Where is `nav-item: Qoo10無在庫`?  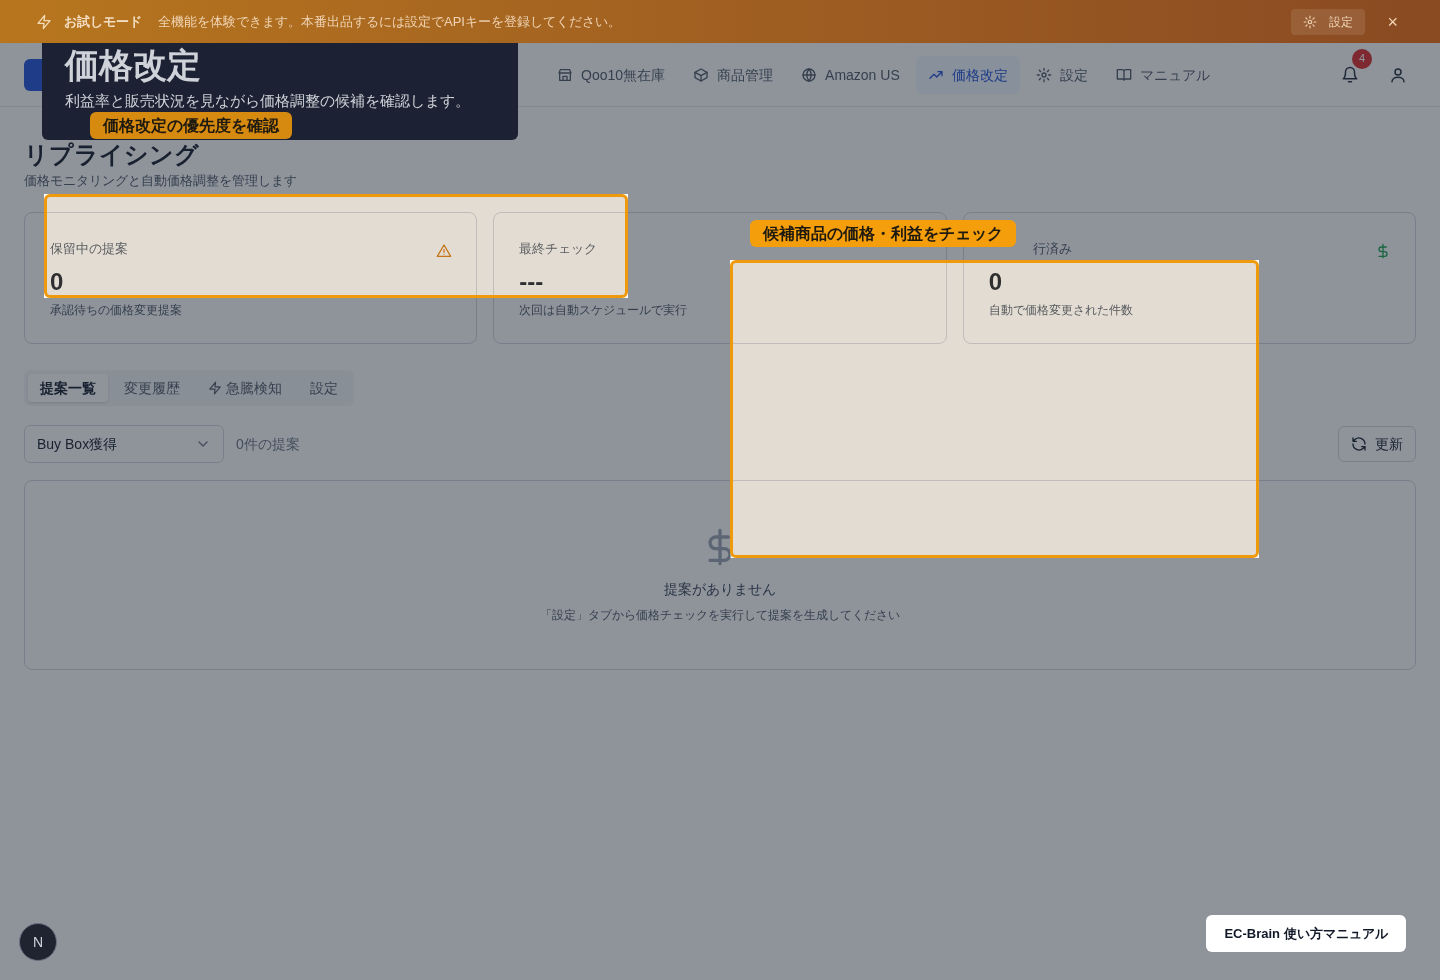
nav-item: Qoo10無在庫 is located at coordinates (611, 74).